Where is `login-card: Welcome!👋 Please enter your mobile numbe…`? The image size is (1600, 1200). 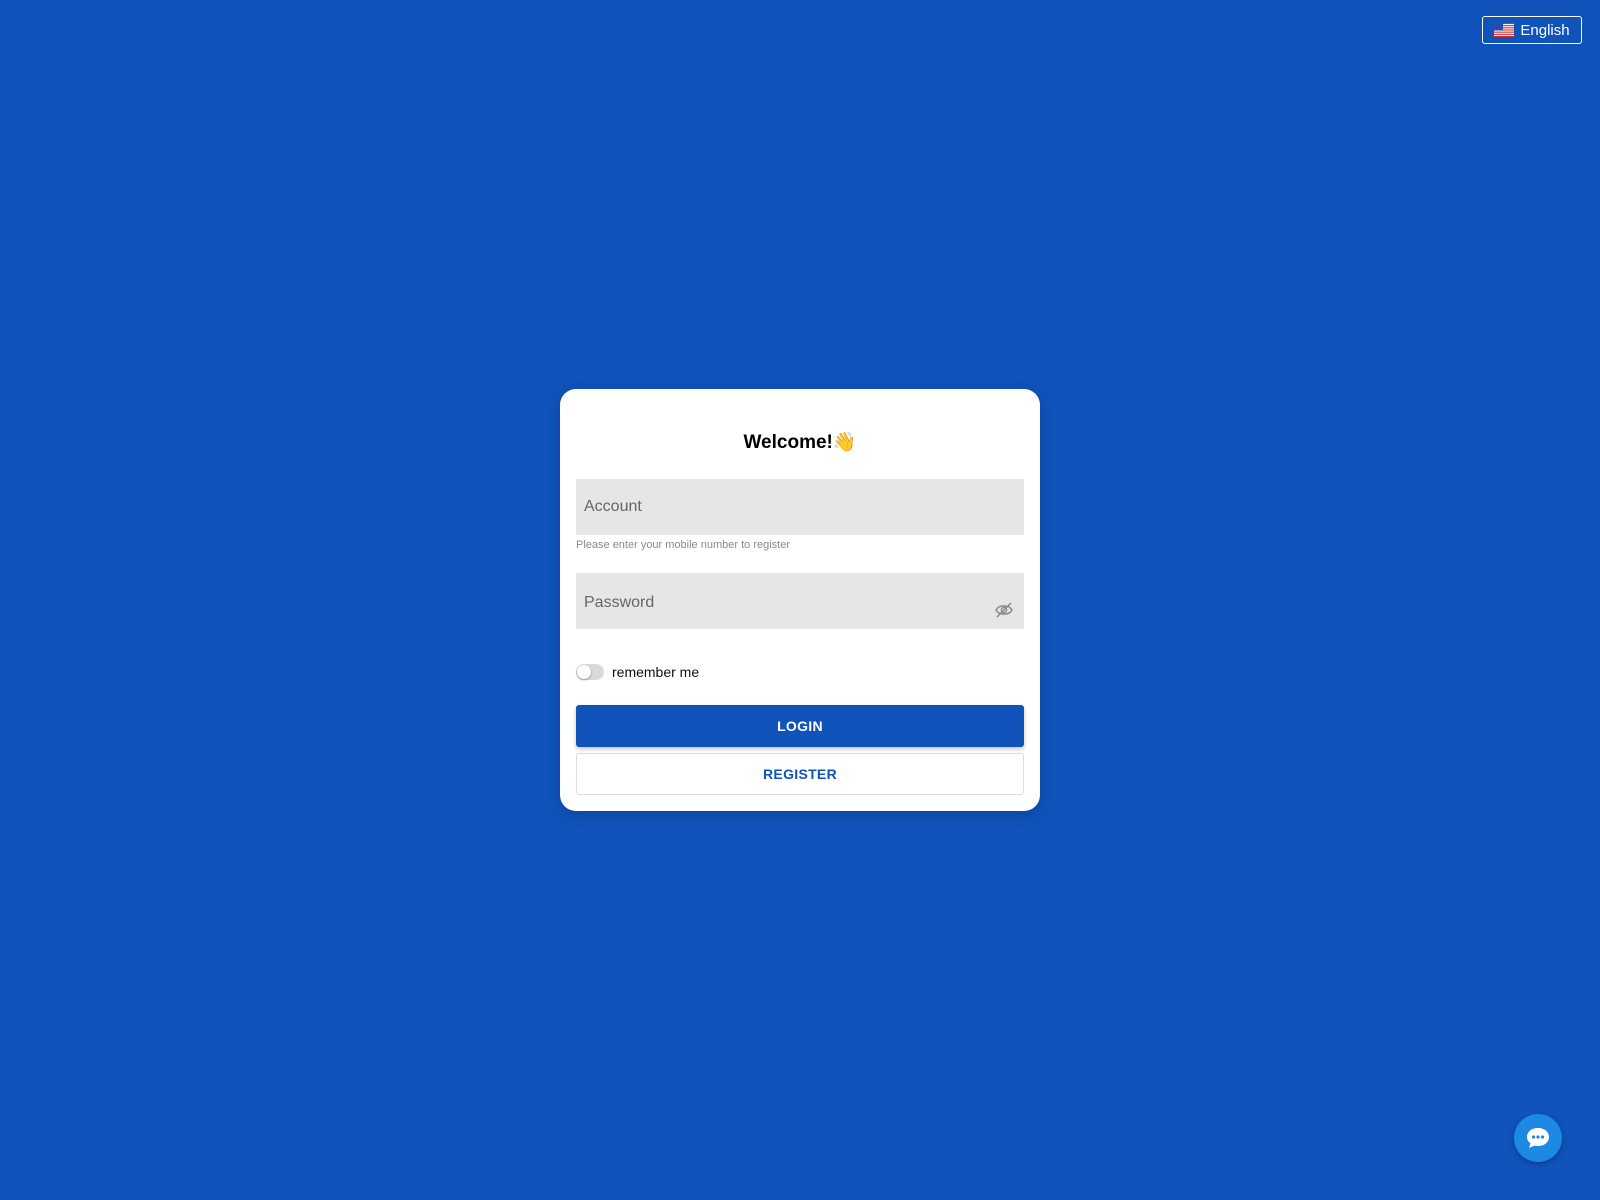
login-card: Welcome!👋 Please enter your mobile numbe… is located at coordinates (800, 600).